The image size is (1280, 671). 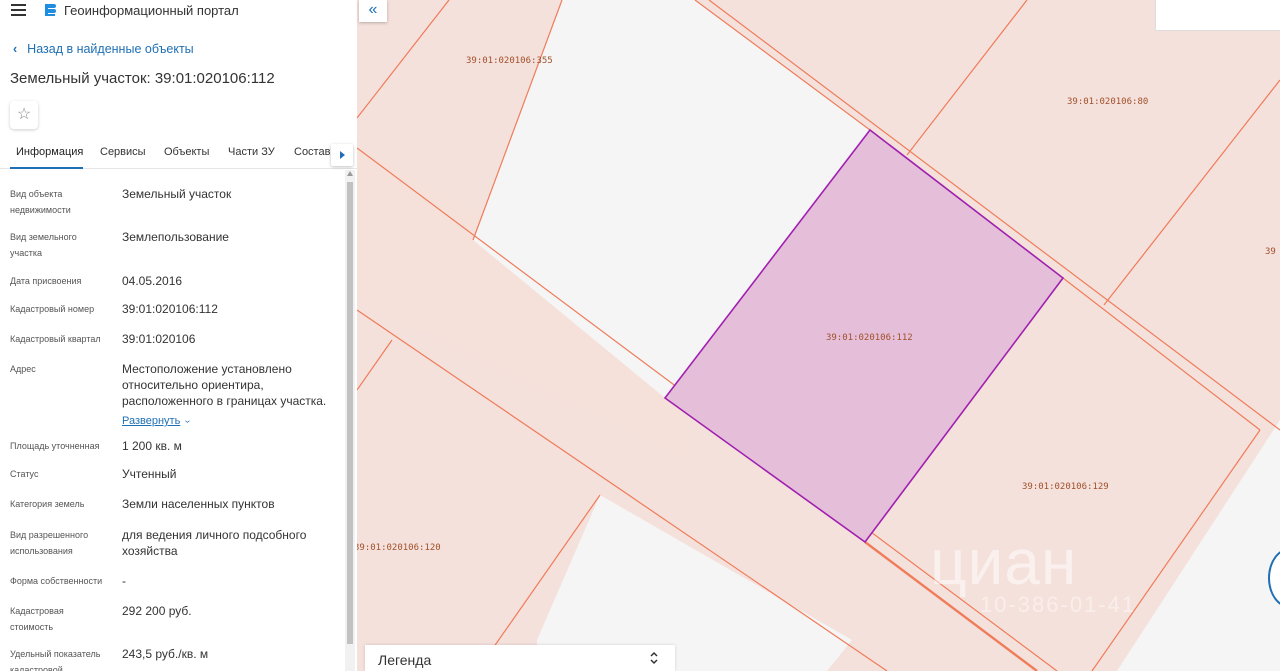 I want to click on top-bar: Геоинформационный портал, so click(x=178, y=11).